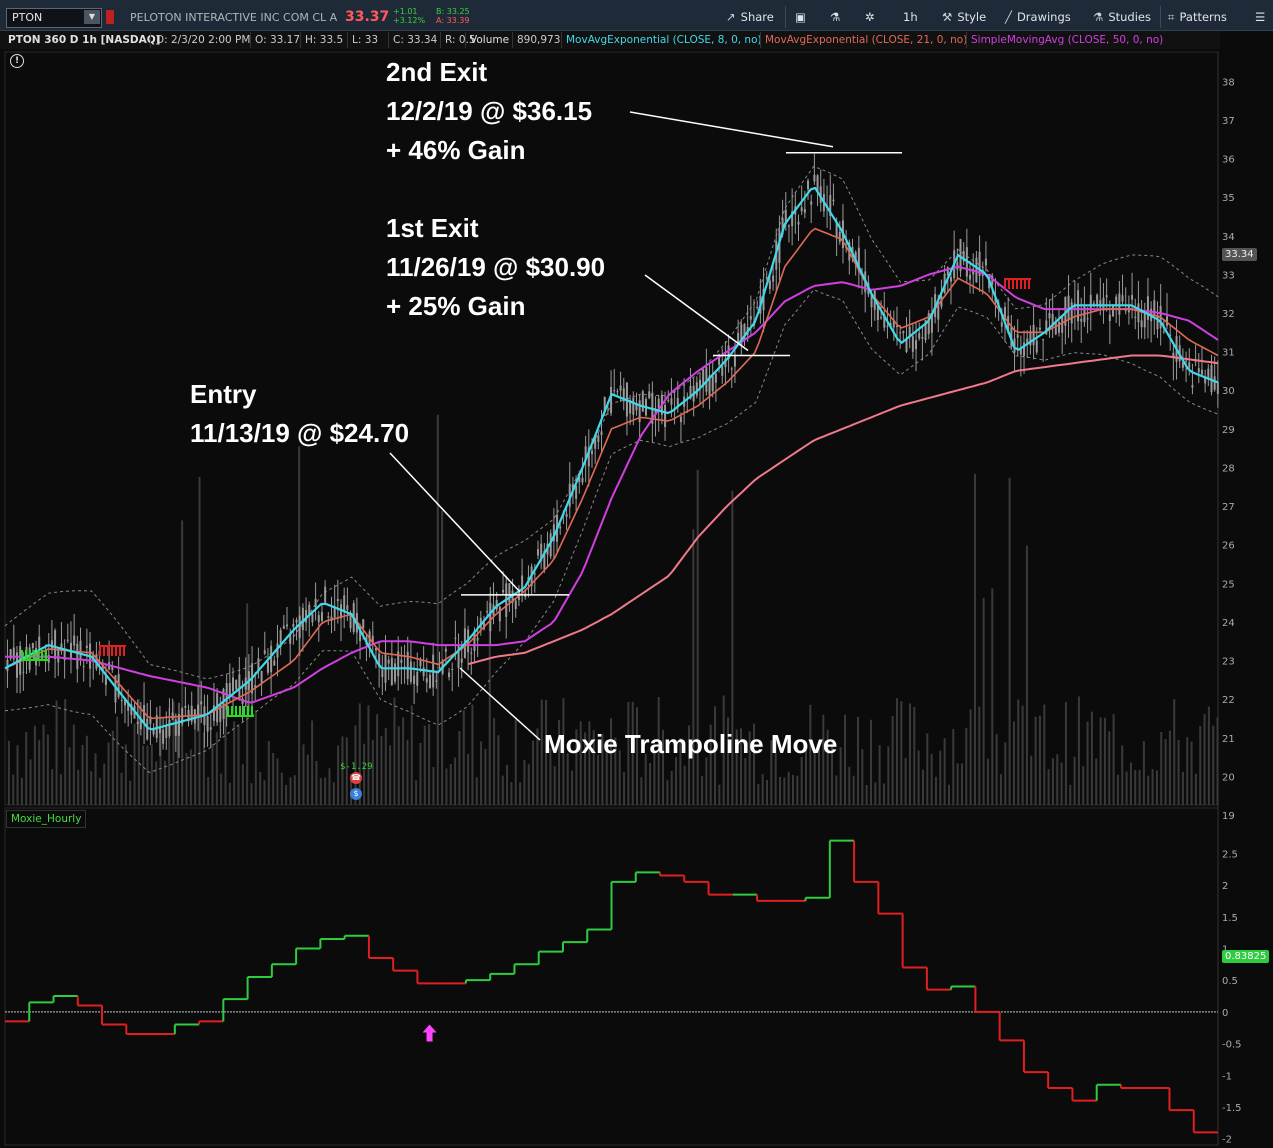 This screenshot has height=1148, width=1273. What do you see at coordinates (46, 819) in the screenshot?
I see `lower-study-label: Moxie_Hourly` at bounding box center [46, 819].